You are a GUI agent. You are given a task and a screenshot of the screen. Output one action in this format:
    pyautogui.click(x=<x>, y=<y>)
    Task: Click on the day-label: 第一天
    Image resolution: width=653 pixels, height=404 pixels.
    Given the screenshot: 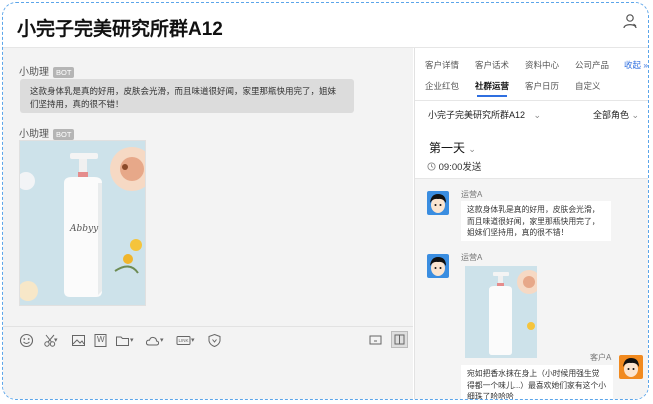 What is the action you would take?
    pyautogui.click(x=447, y=148)
    